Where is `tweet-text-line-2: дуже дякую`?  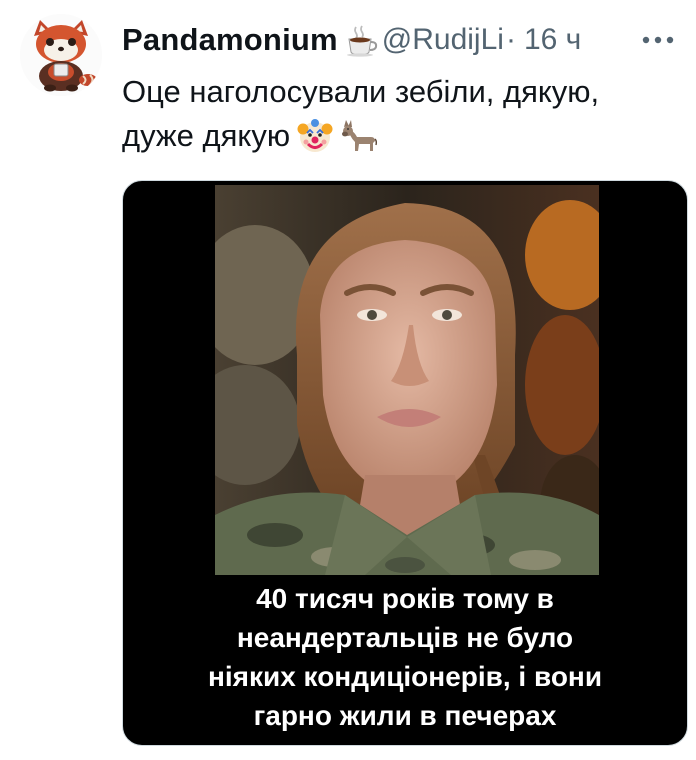 tweet-text-line-2: дуже дякую is located at coordinates (402, 136).